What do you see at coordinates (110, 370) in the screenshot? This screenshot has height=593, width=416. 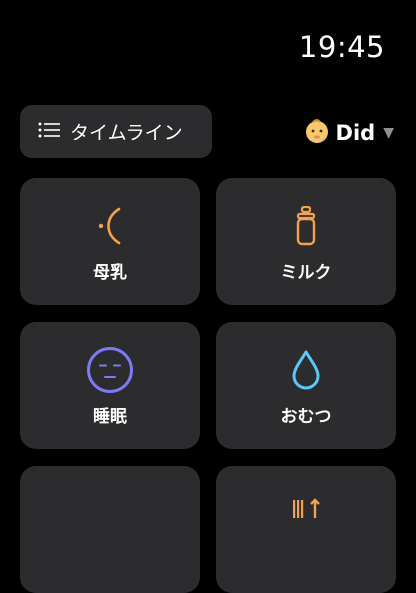 I see `sleep-face-icon` at bounding box center [110, 370].